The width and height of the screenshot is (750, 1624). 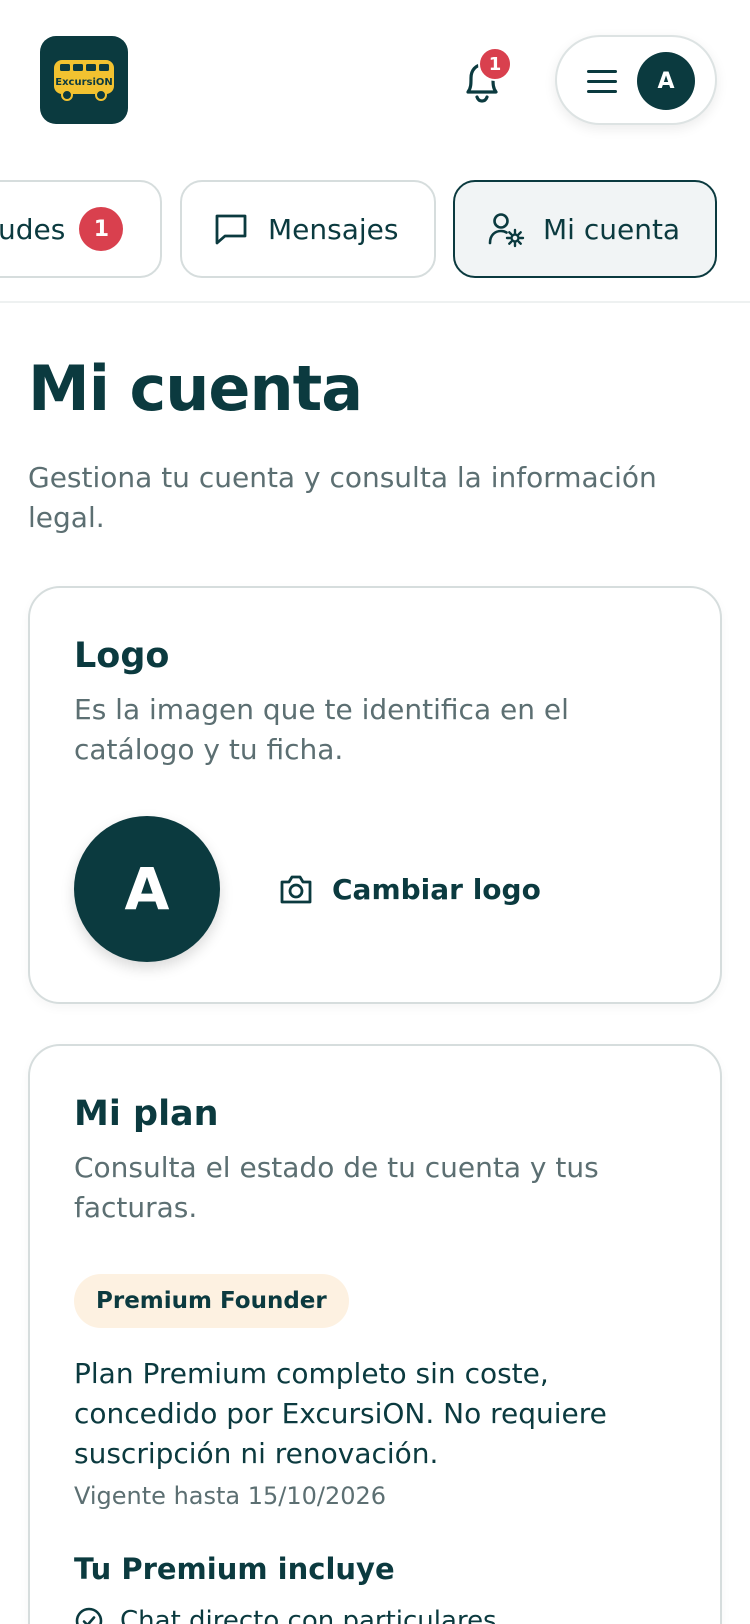 I want to click on app-logo: ExcursiON, so click(x=84, y=80).